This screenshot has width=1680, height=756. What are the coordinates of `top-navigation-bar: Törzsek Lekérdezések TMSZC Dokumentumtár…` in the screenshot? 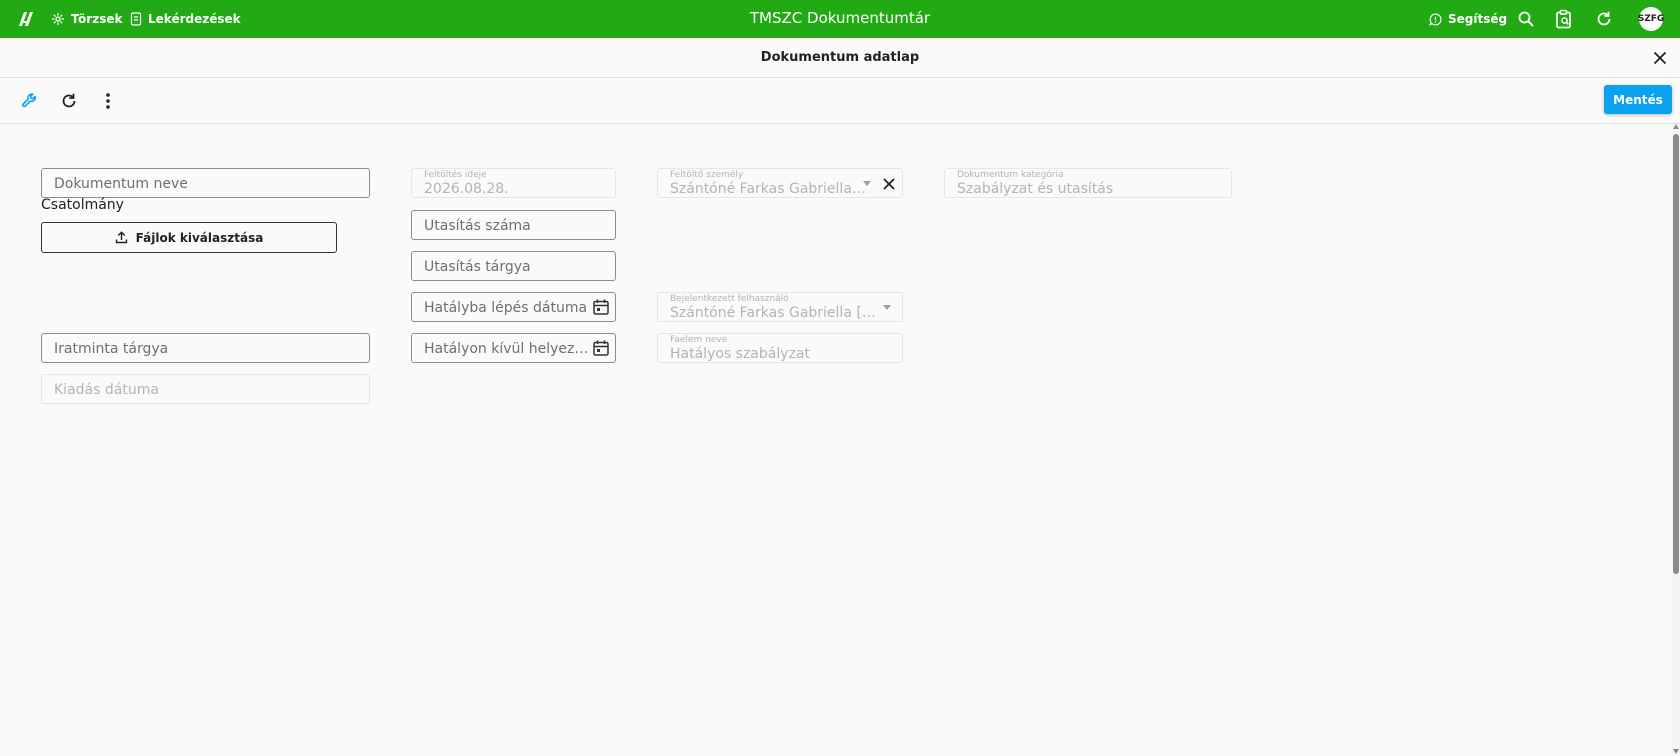 It's located at (840, 19).